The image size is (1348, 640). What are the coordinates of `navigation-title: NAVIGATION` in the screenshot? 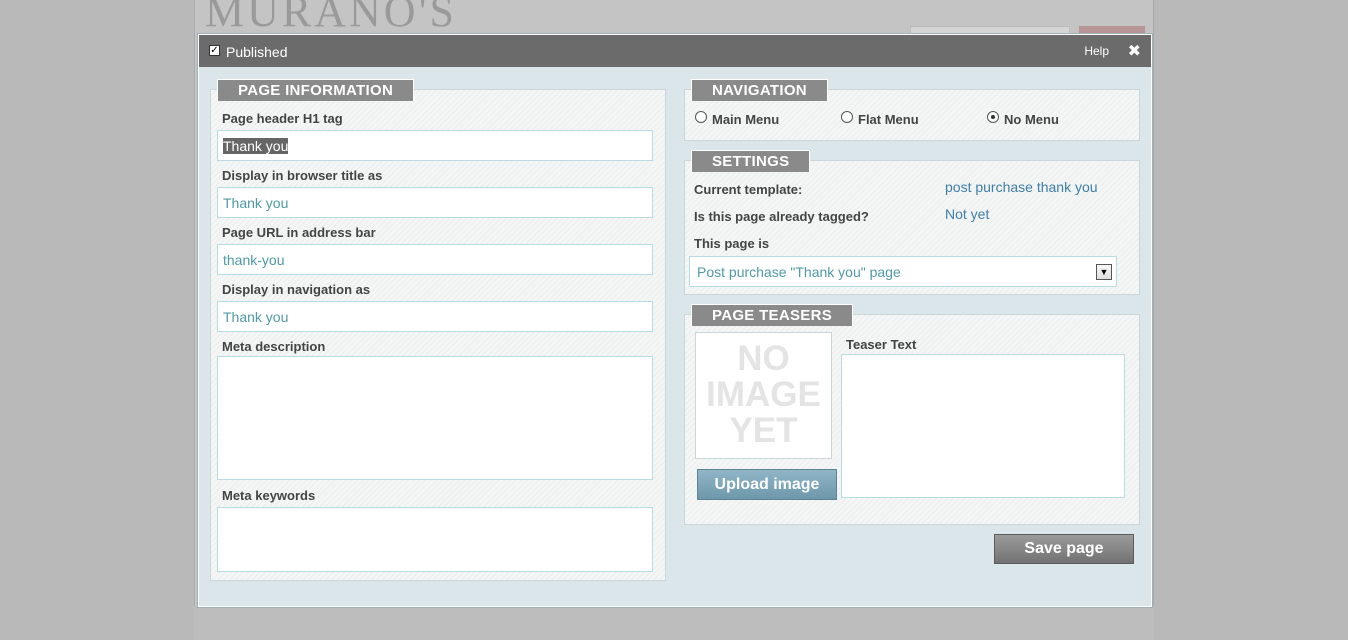 It's located at (759, 90).